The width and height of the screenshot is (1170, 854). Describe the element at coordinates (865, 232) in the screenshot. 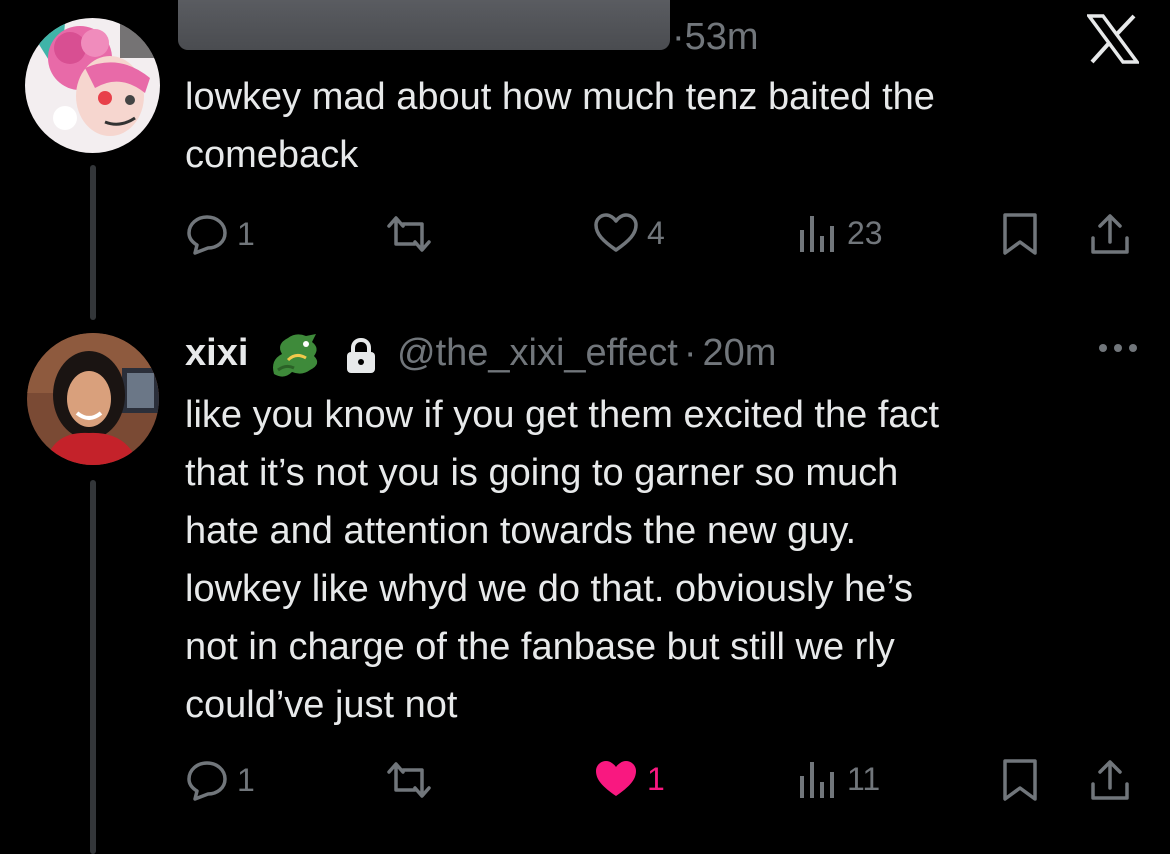

I see `views-count: 23` at that location.